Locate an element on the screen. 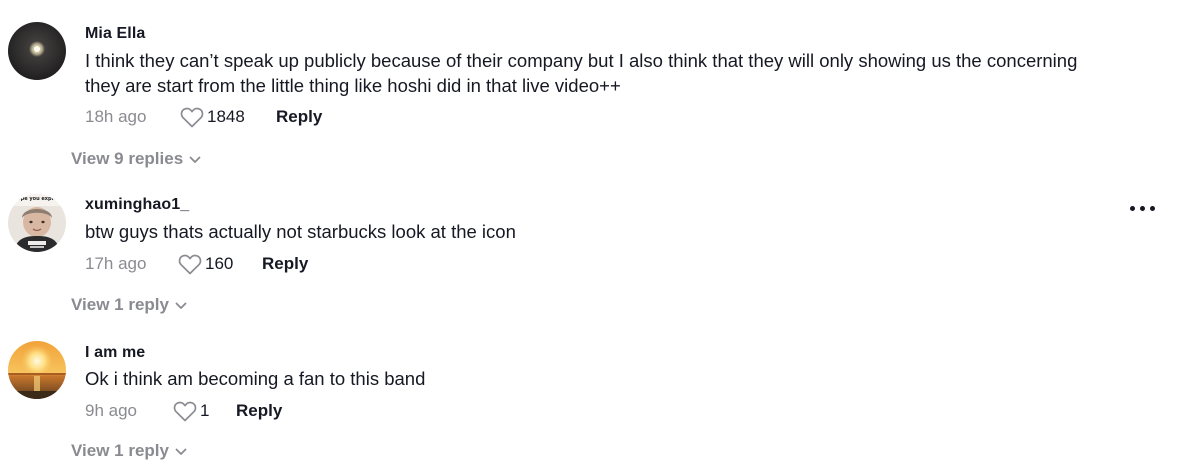  like-count: 1848 is located at coordinates (226, 116).